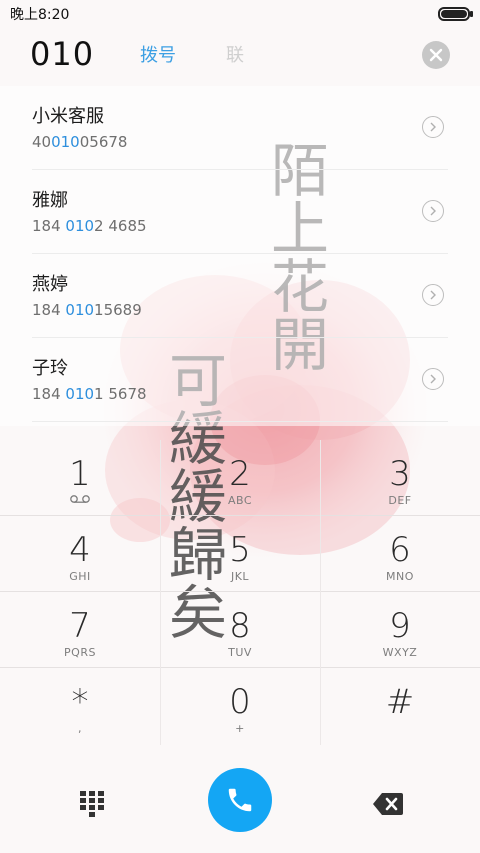 This screenshot has width=480, height=853. Describe the element at coordinates (50, 368) in the screenshot. I see `contact-name: 子玲` at that location.